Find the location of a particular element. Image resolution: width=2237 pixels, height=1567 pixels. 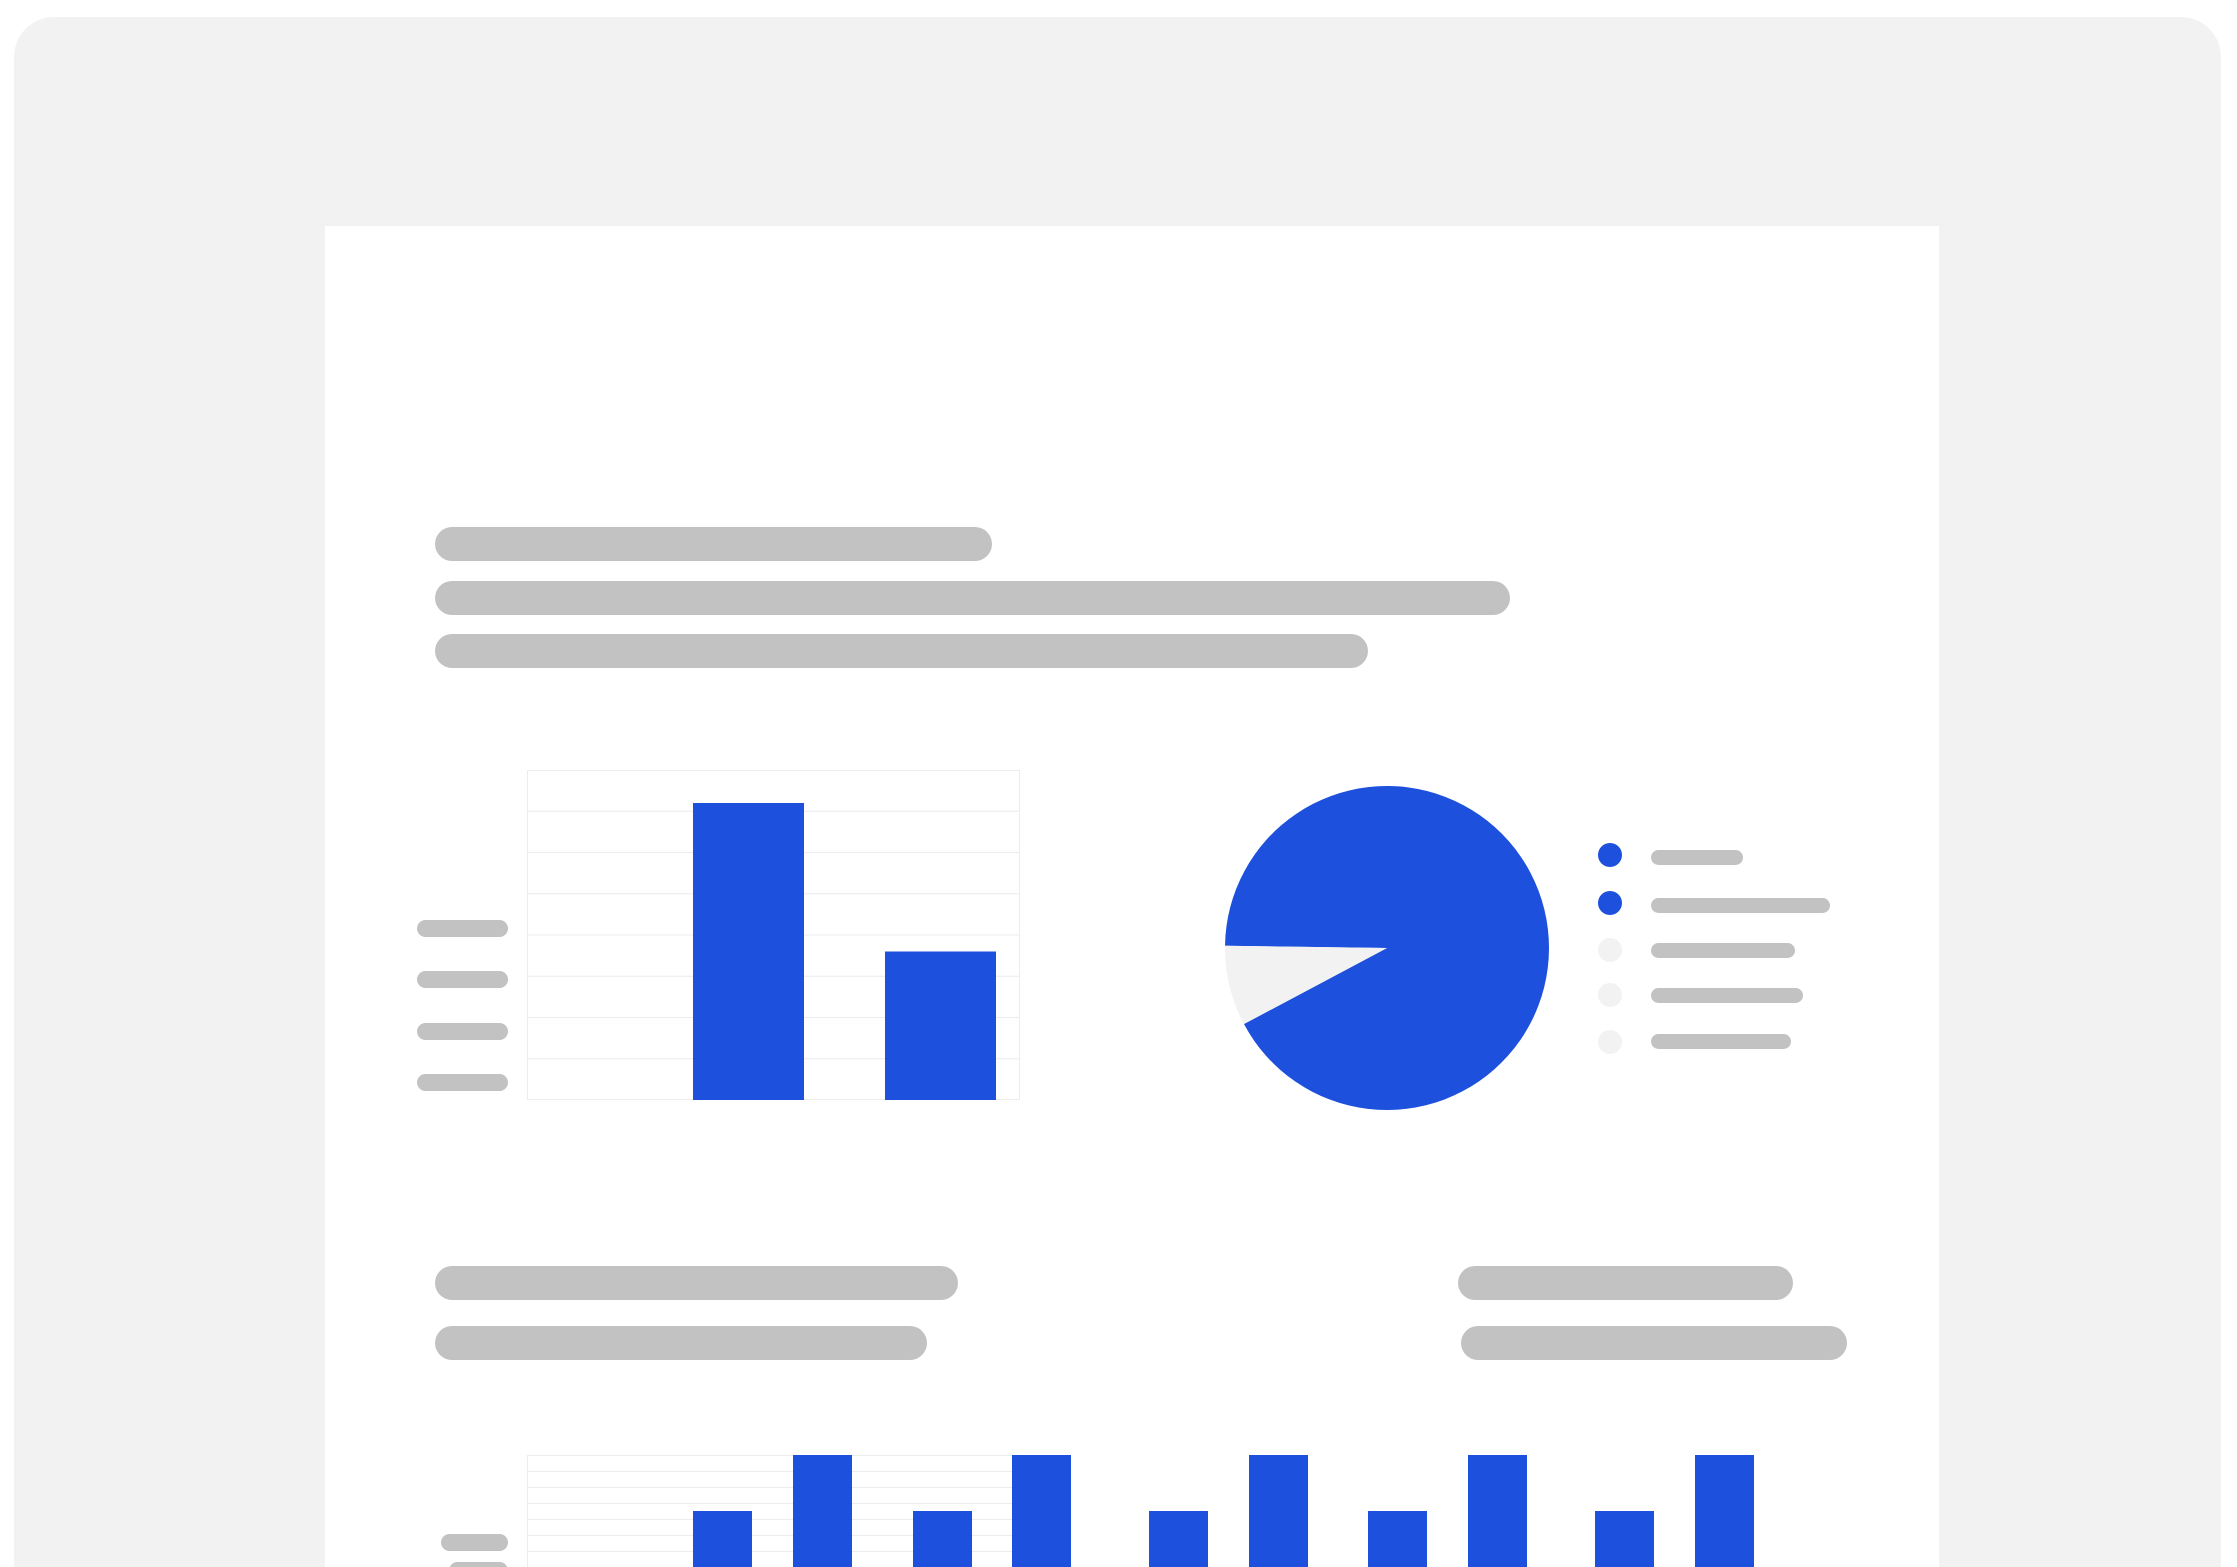

bar-chart-1-plot is located at coordinates (773, 935).